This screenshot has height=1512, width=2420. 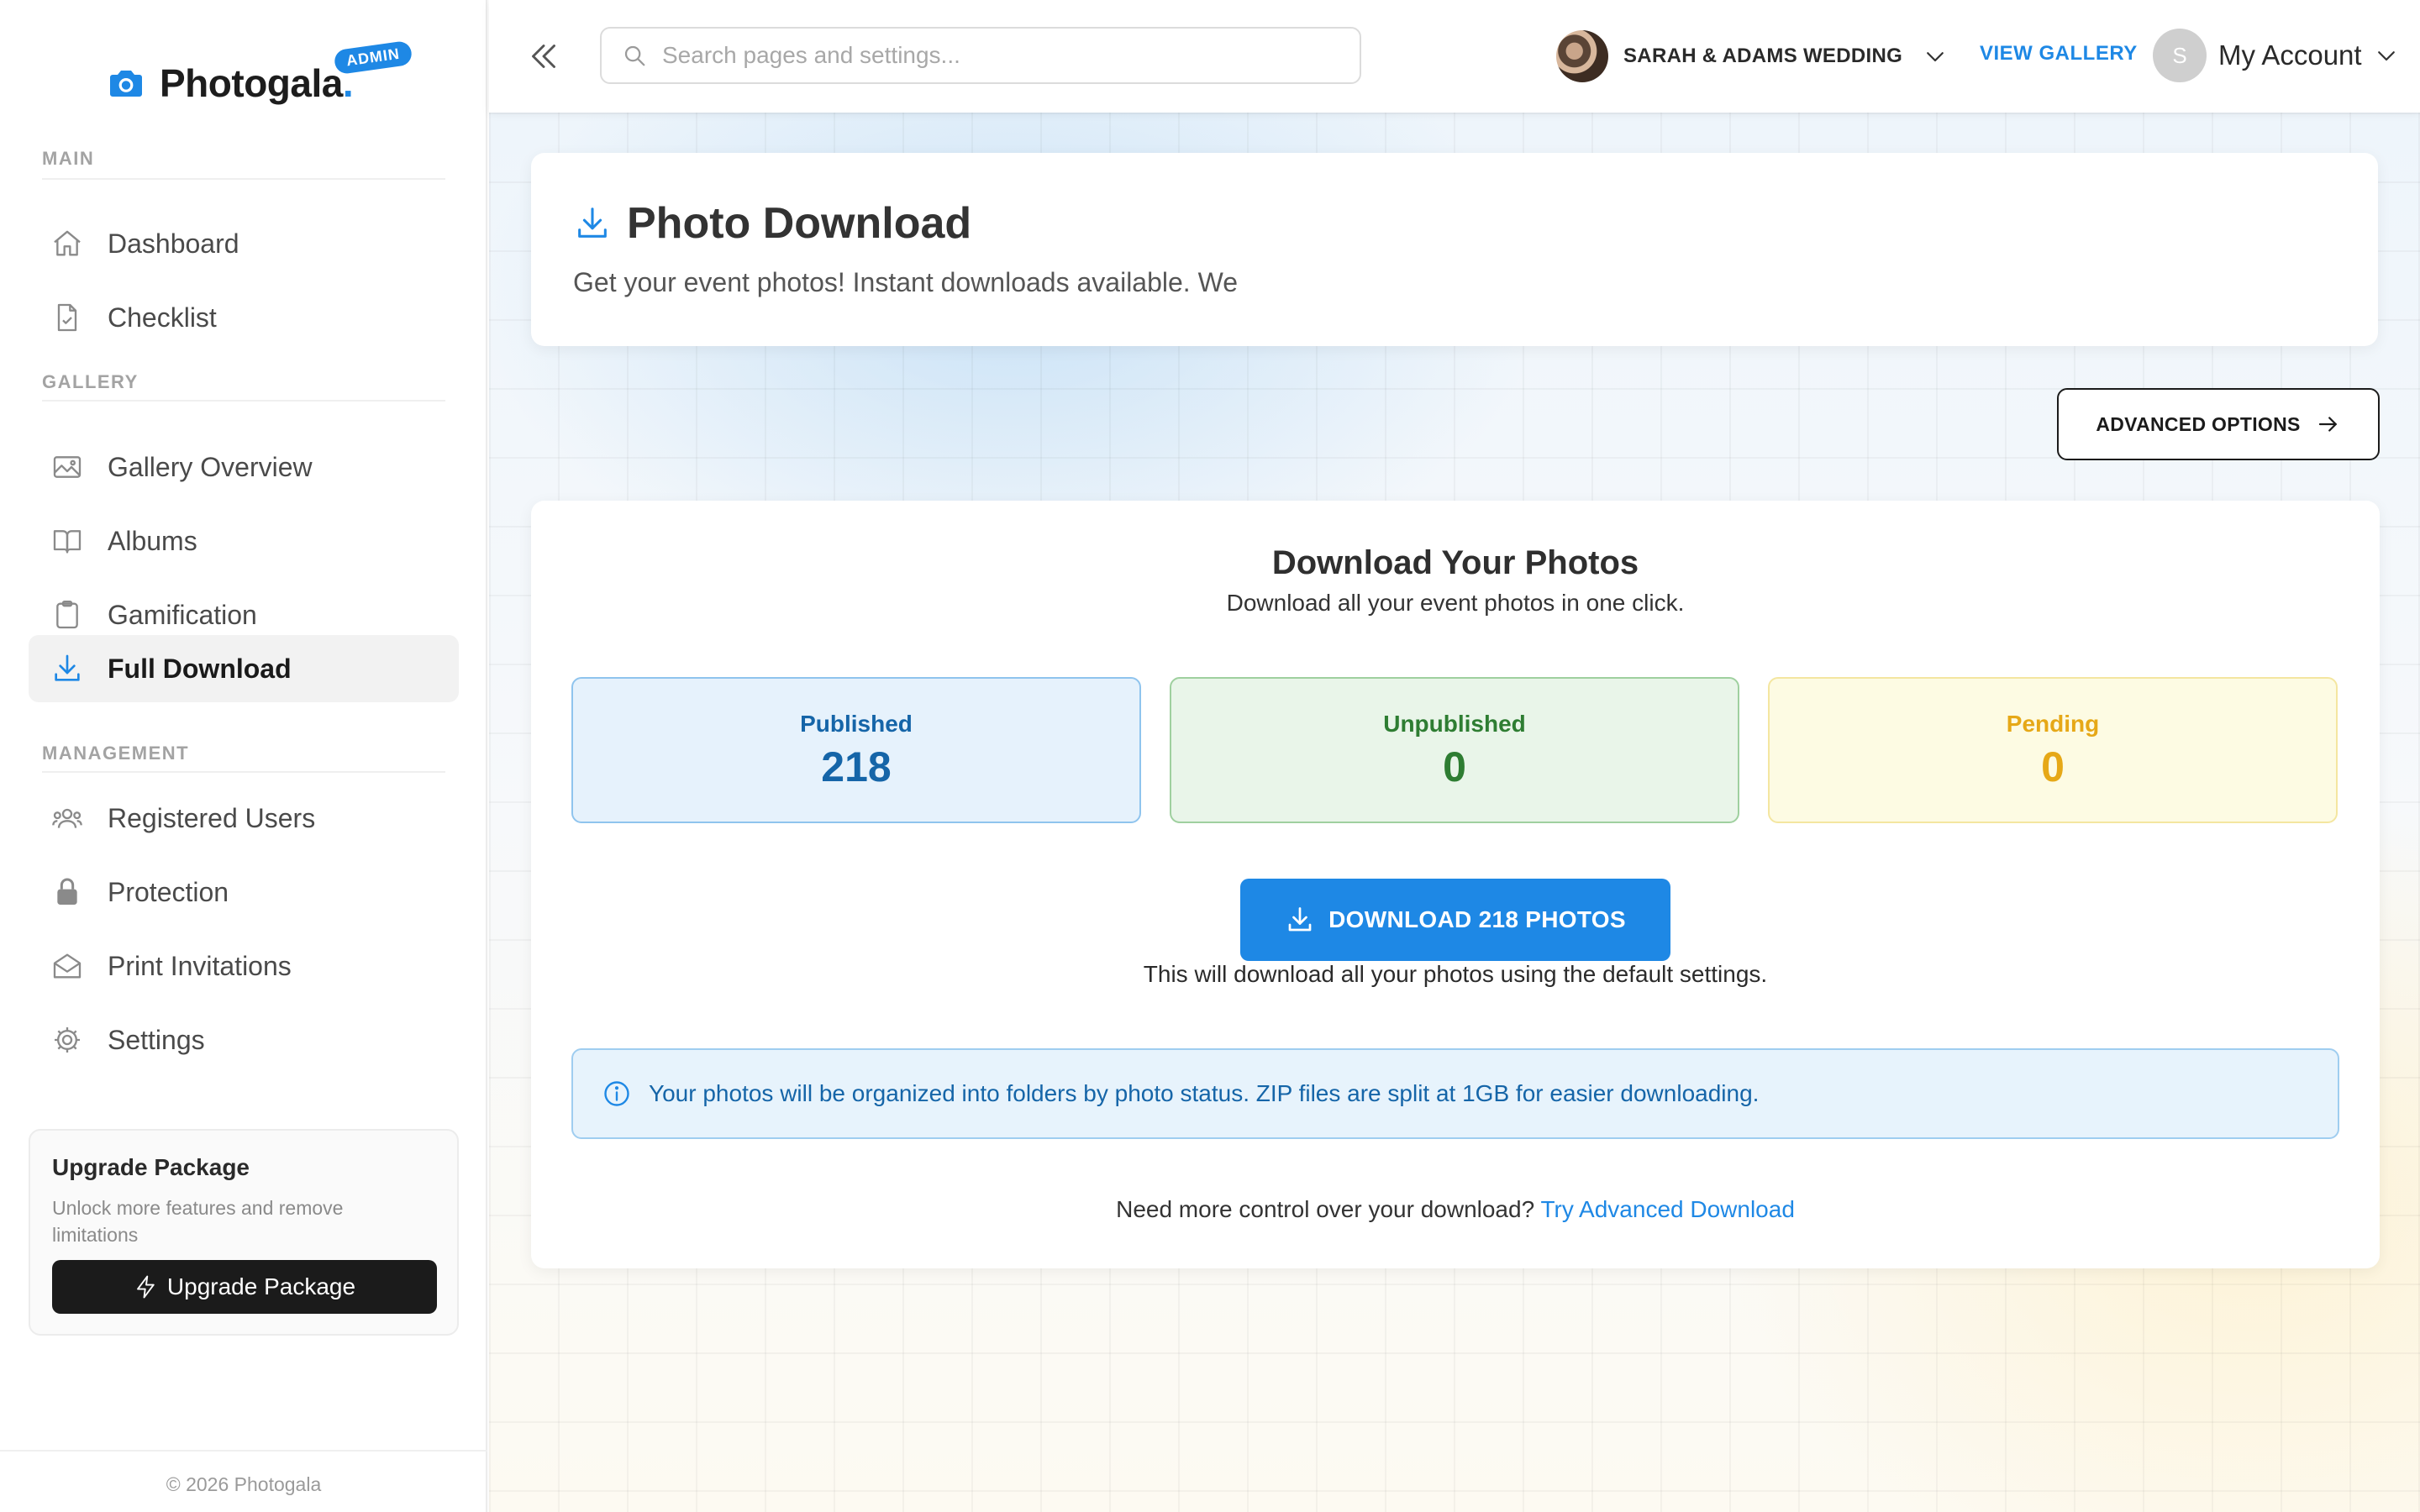 What do you see at coordinates (90, 381) in the screenshot?
I see `section-label-gallery: GALLERY` at bounding box center [90, 381].